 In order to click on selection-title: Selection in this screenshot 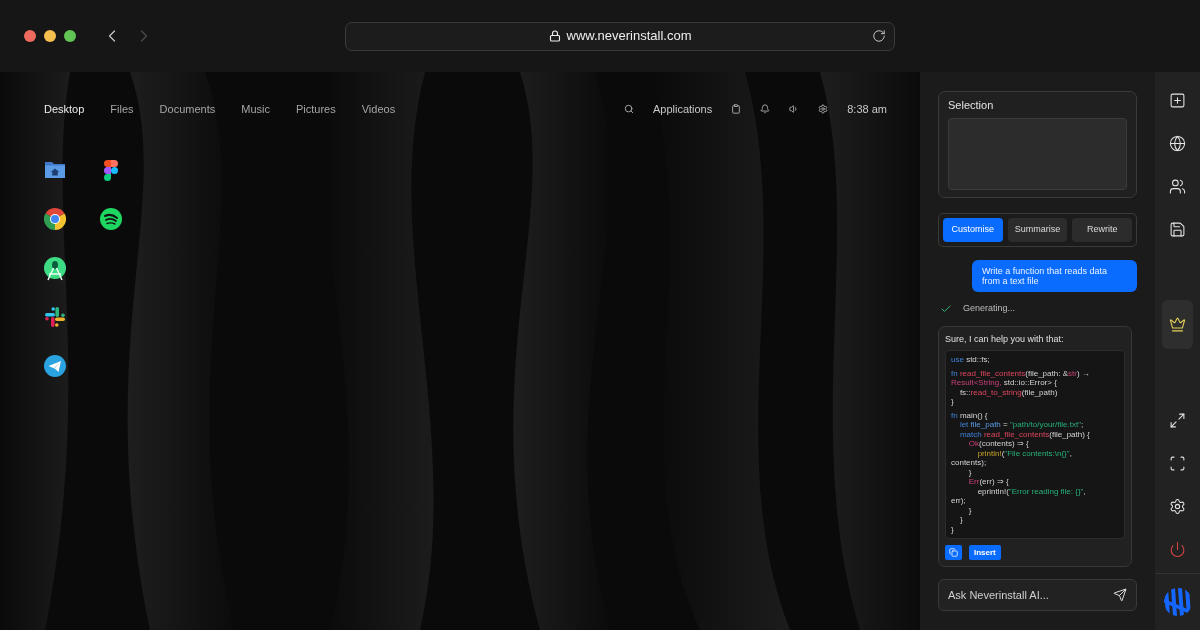, I will do `click(971, 105)`.